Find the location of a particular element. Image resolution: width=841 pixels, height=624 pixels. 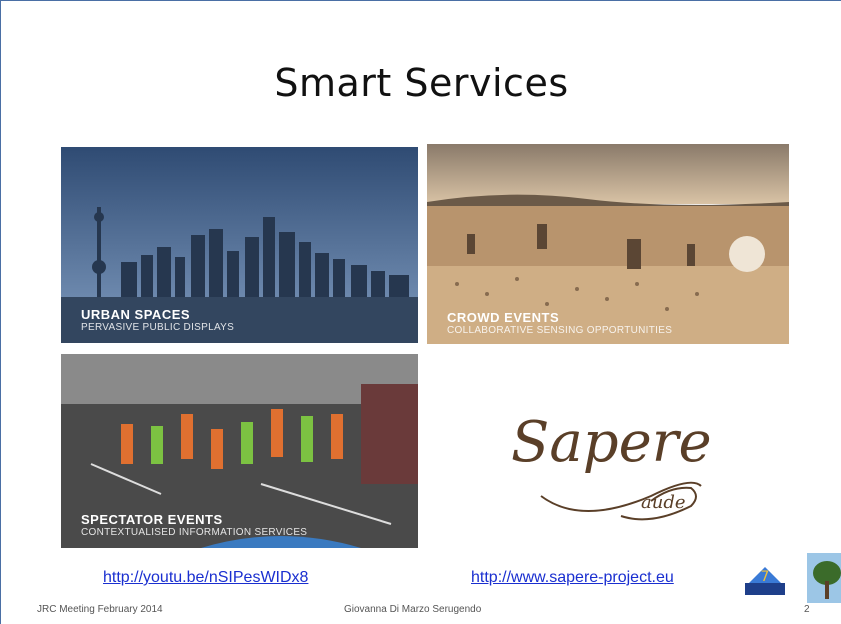

crowd-events-heading: CROWD EVENTS is located at coordinates (503, 317).